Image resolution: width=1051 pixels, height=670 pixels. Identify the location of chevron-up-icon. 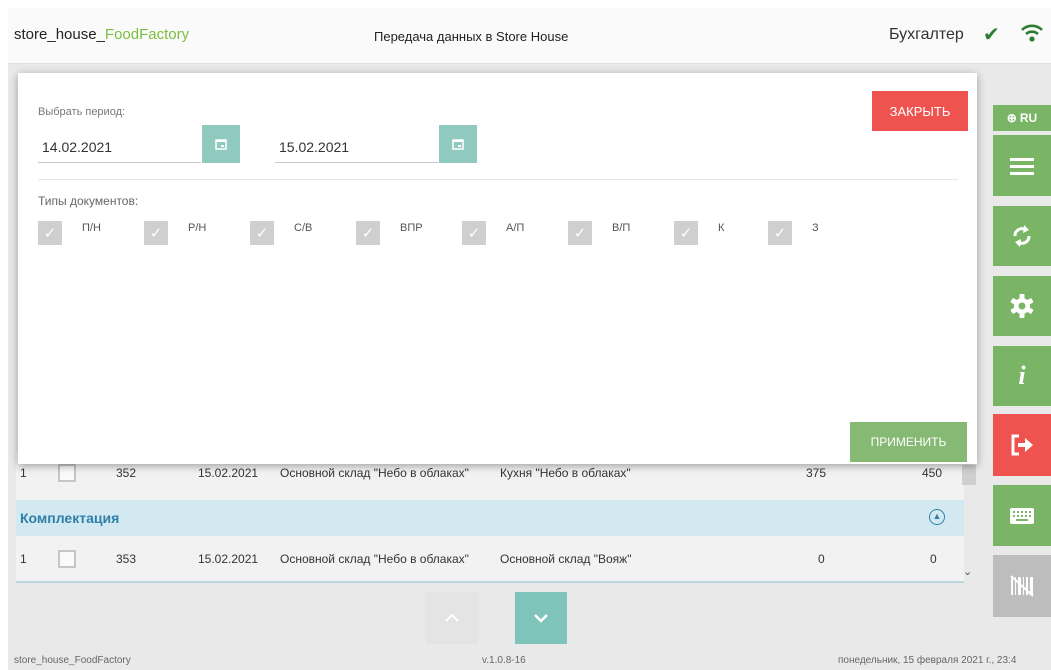
(452, 617).